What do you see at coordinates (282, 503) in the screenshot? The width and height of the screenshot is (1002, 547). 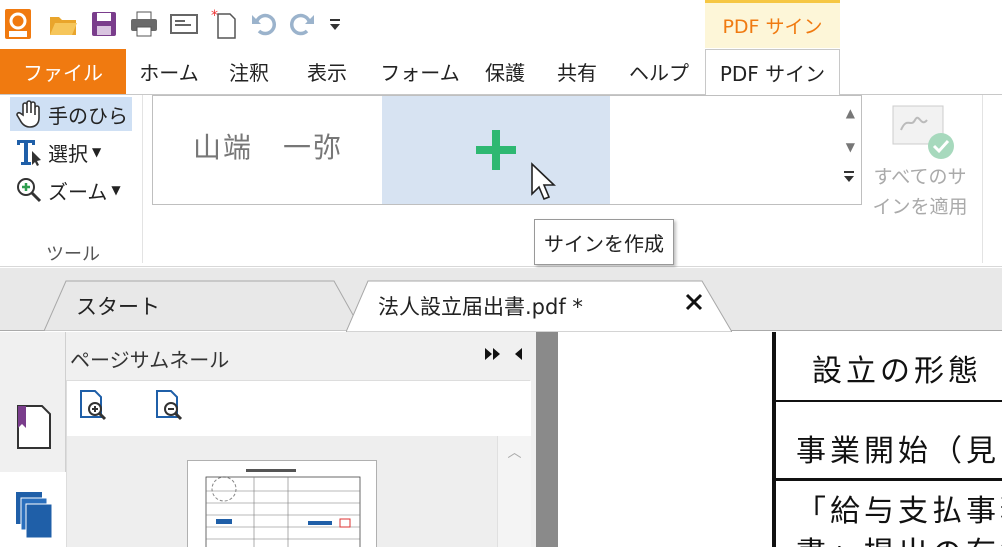 I see `page-thumbnail` at bounding box center [282, 503].